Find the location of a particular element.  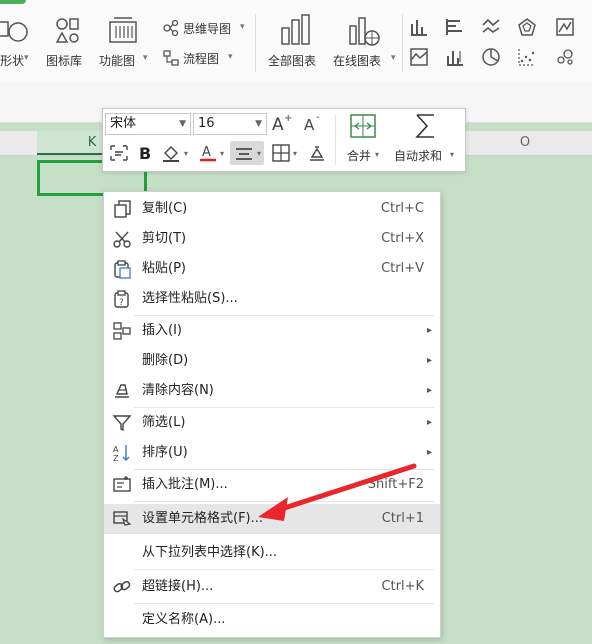

menu-item-cut: 剪切(T) Ctrl+X is located at coordinates (272, 239).